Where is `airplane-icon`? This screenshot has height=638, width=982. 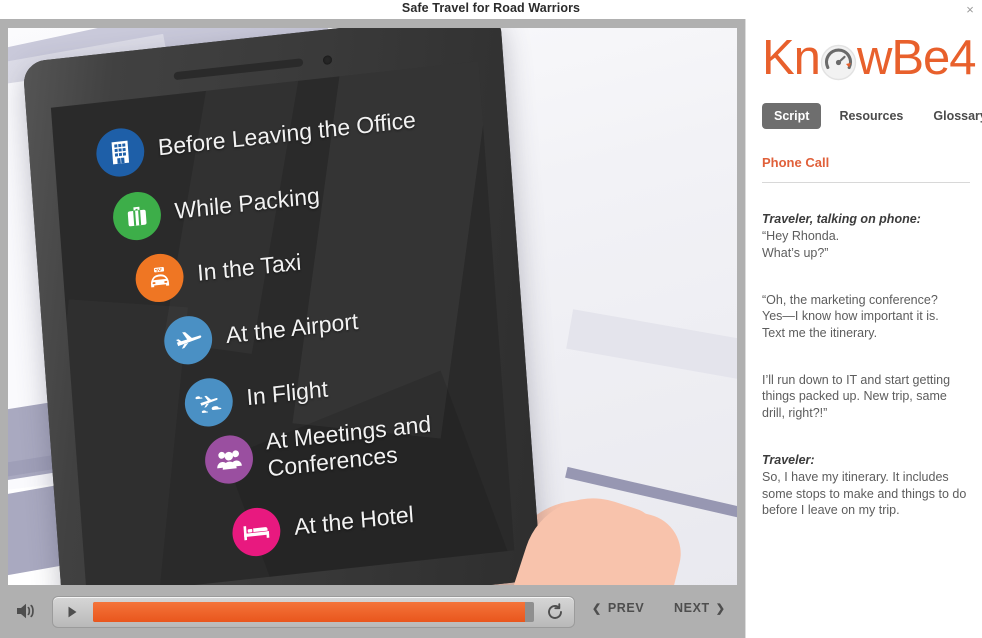 airplane-icon is located at coordinates (188, 340).